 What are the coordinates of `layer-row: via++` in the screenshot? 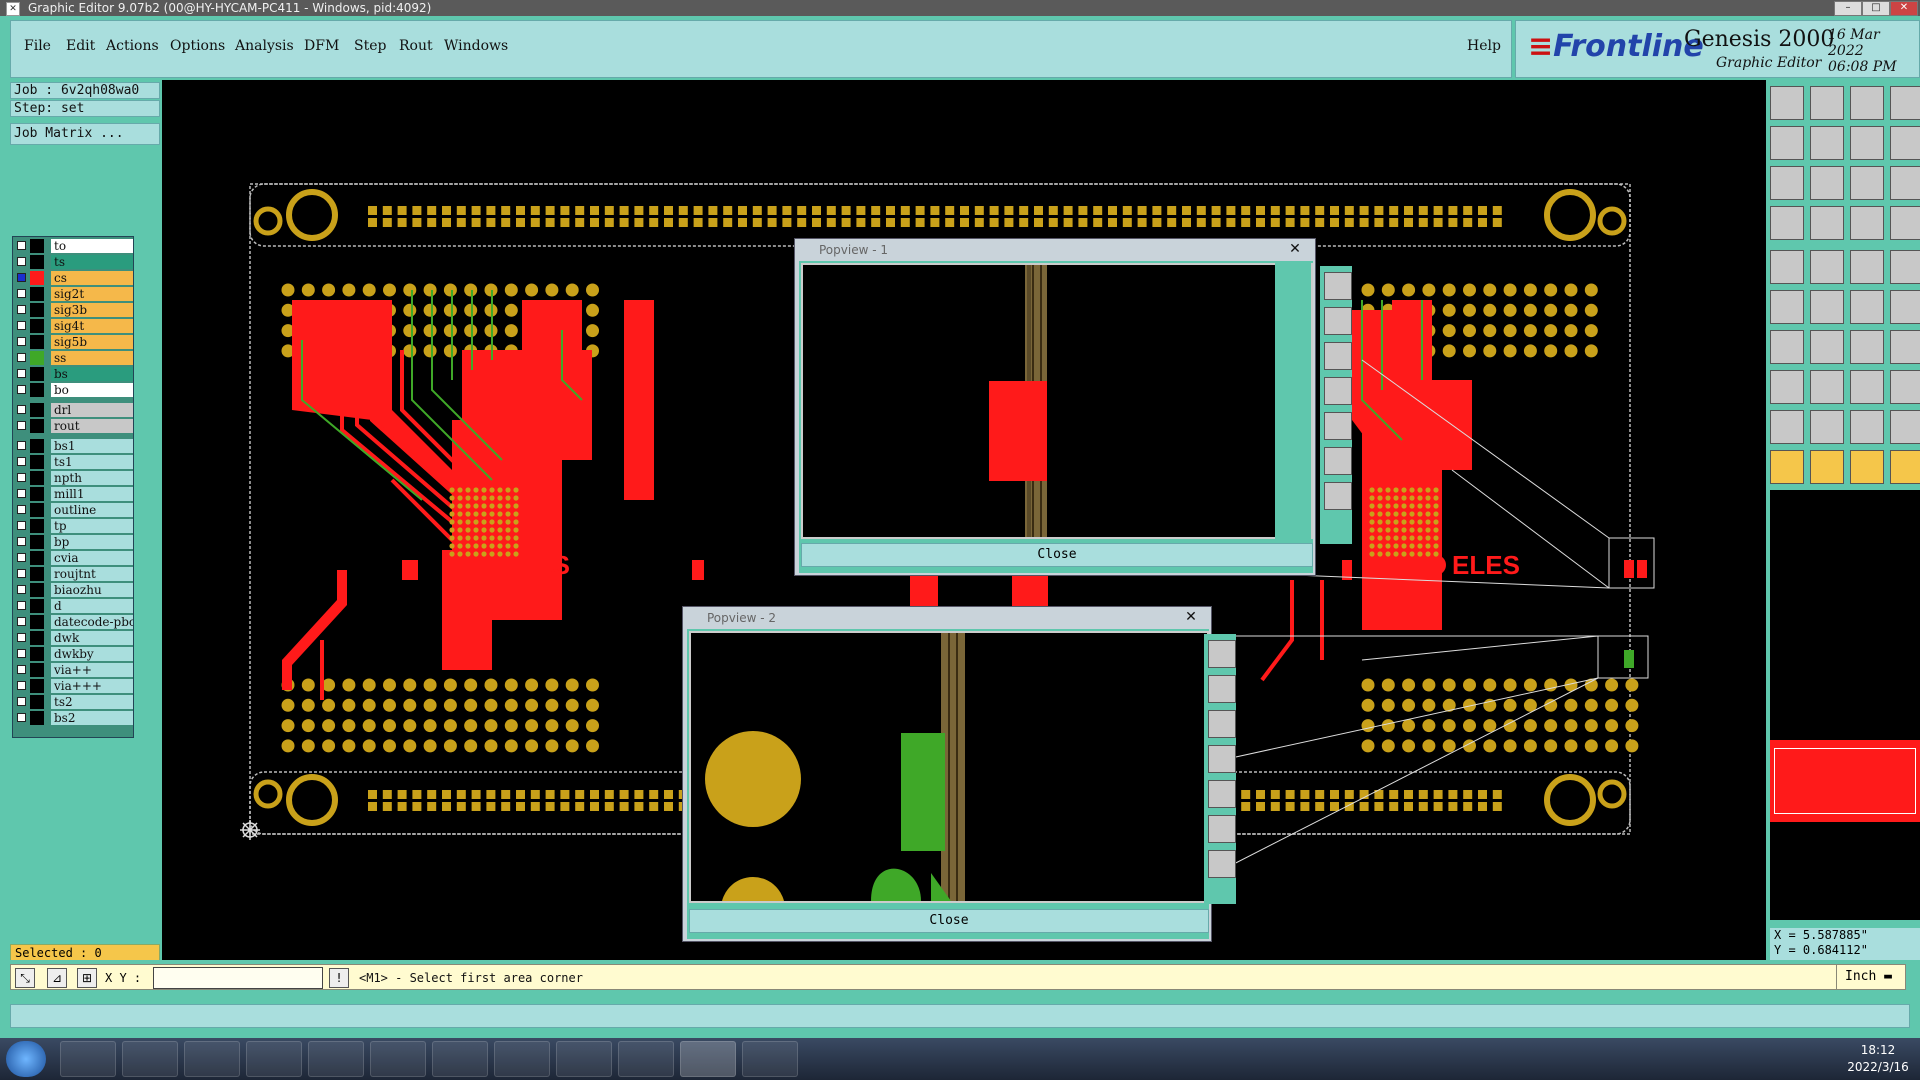 It's located at (74, 670).